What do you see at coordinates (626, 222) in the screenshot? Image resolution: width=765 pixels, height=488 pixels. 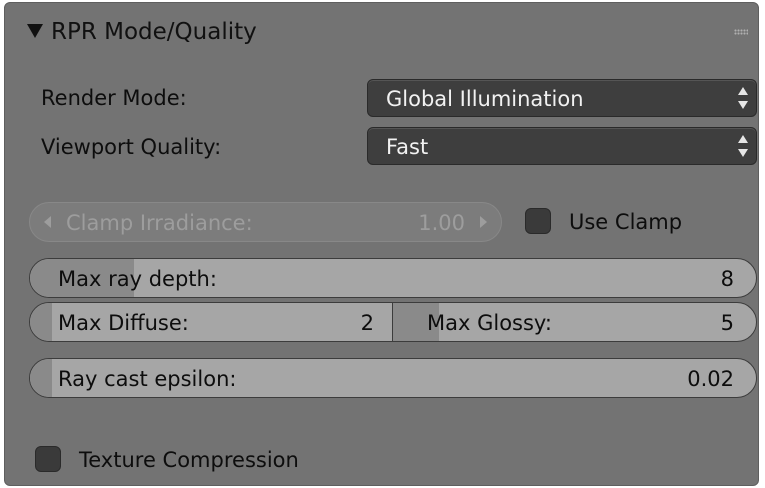 I see `use-clamp-label: Use Clamp` at bounding box center [626, 222].